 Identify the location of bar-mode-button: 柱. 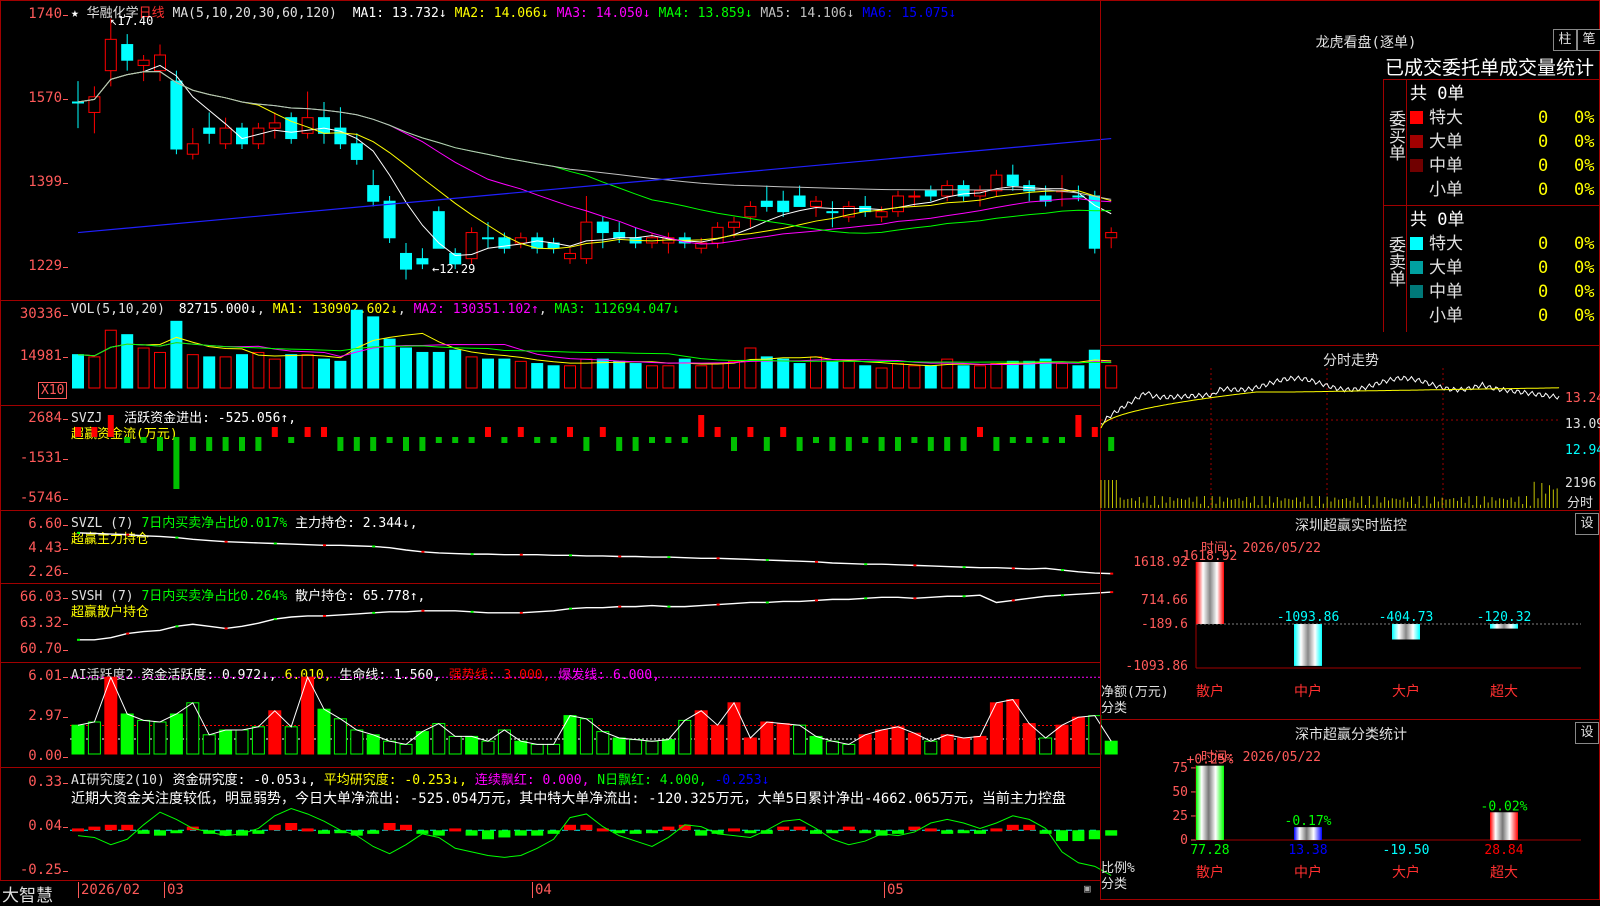
(1565, 40).